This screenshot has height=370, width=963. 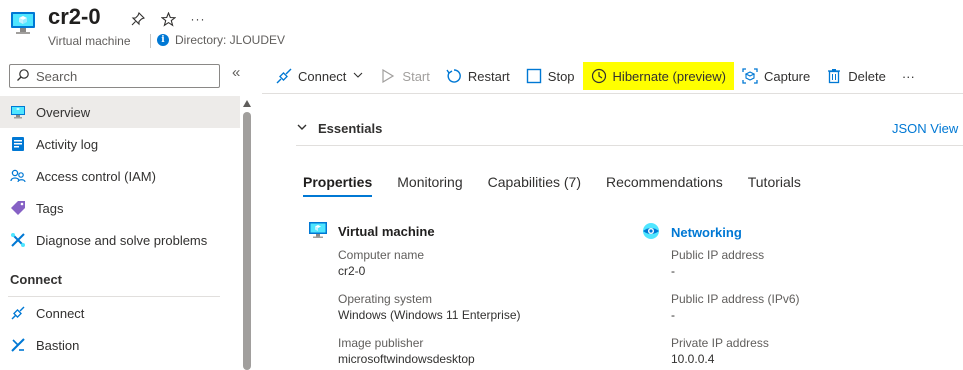 I want to click on start-button: Start, so click(x=404, y=76).